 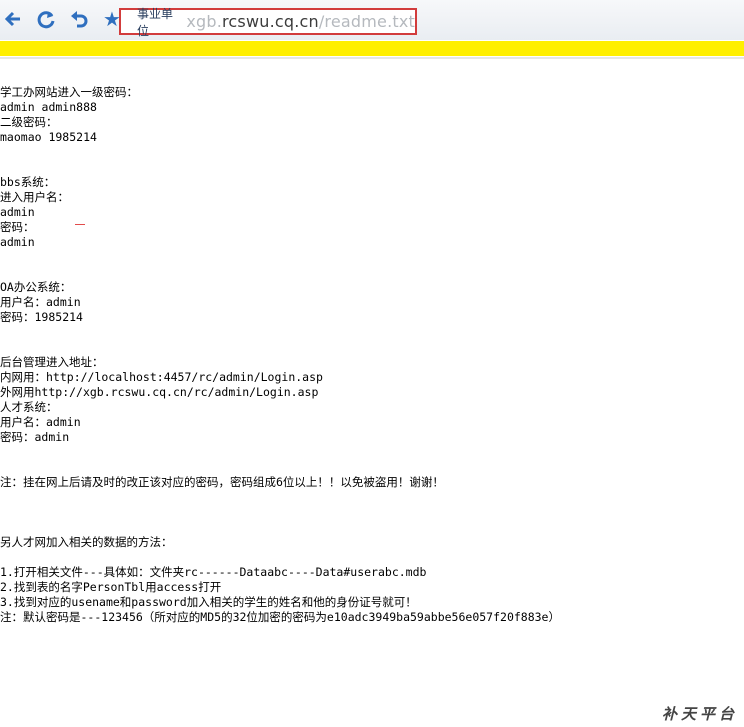 I want to click on url-prefix: xgb., so click(x=204, y=21).